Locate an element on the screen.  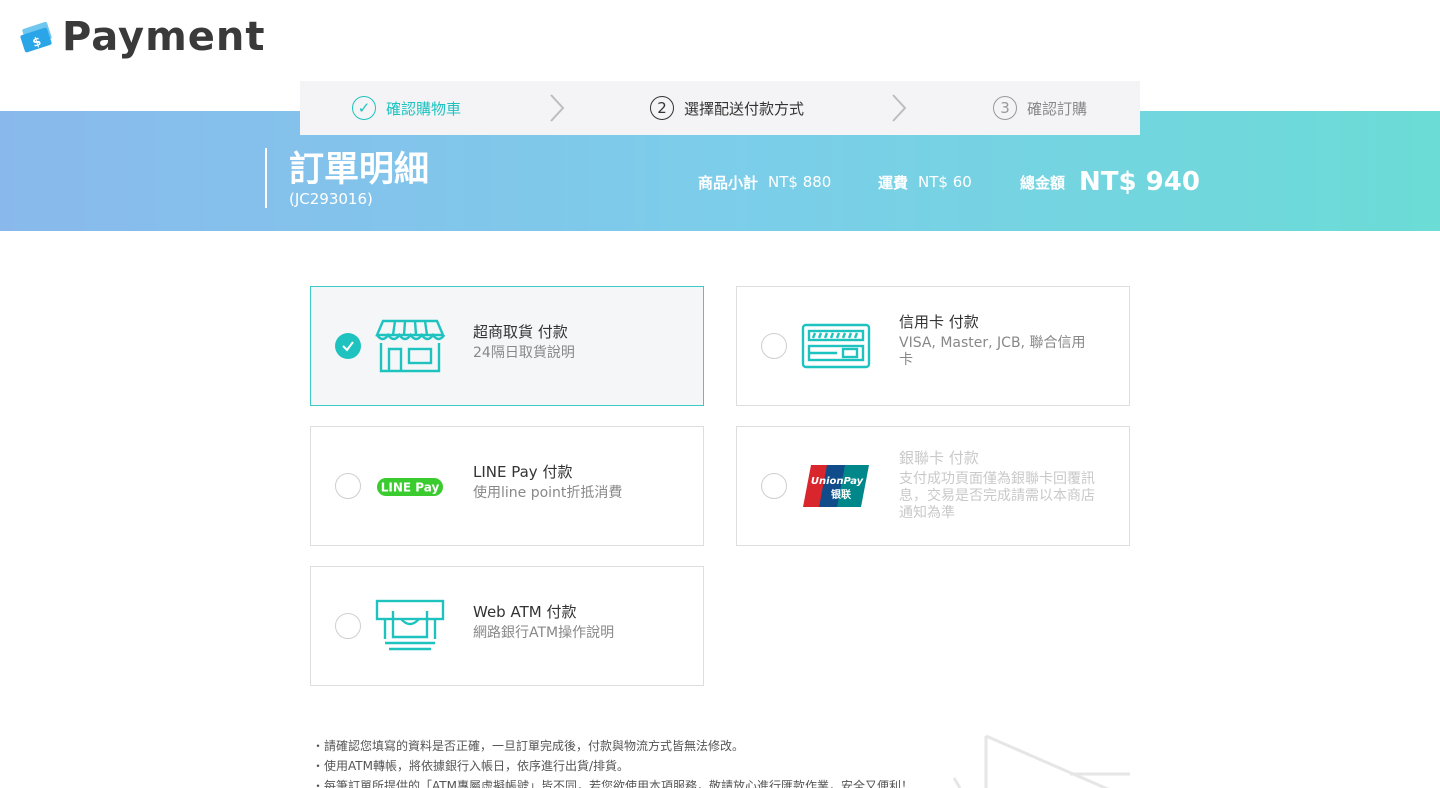
credit-card-icon is located at coordinates (836, 346).